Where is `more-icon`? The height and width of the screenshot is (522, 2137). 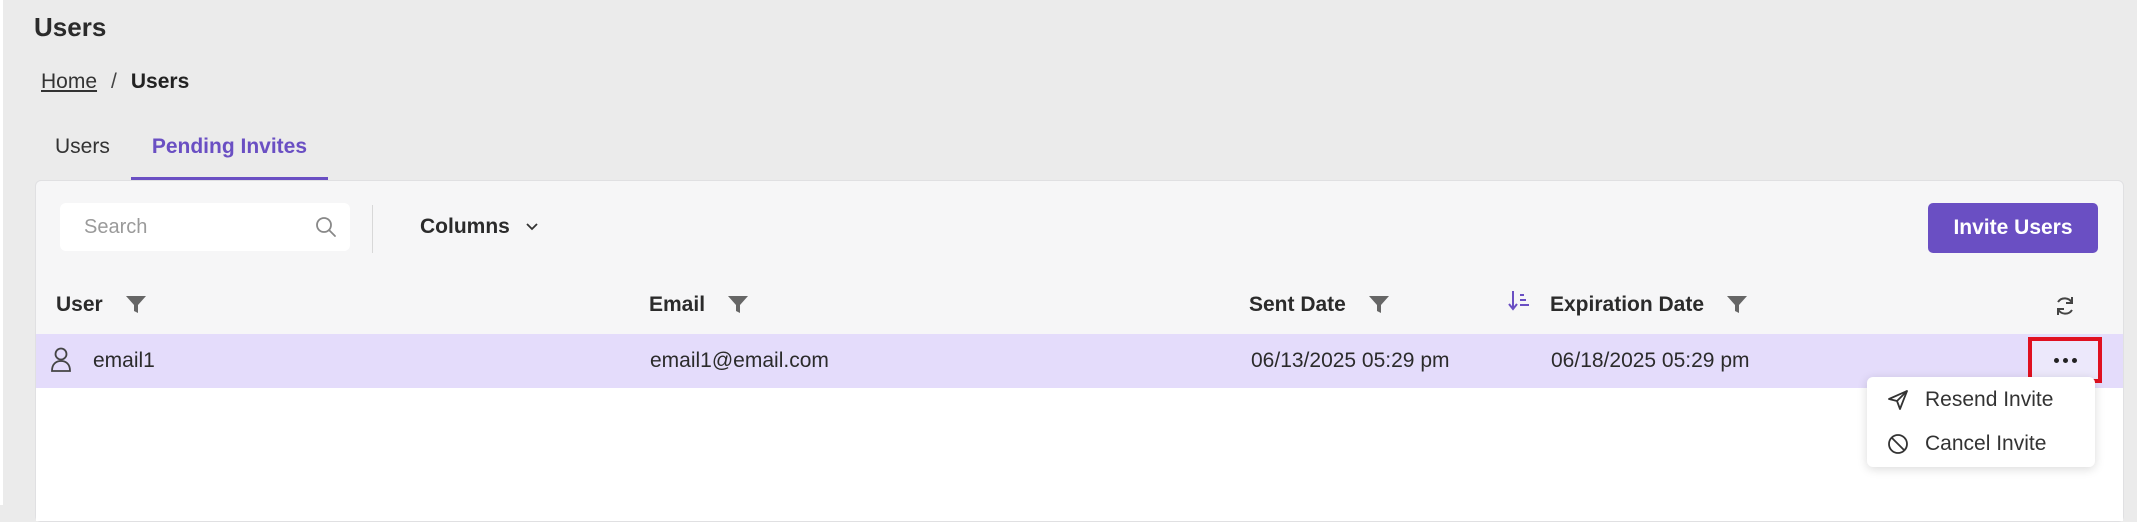 more-icon is located at coordinates (2056, 360).